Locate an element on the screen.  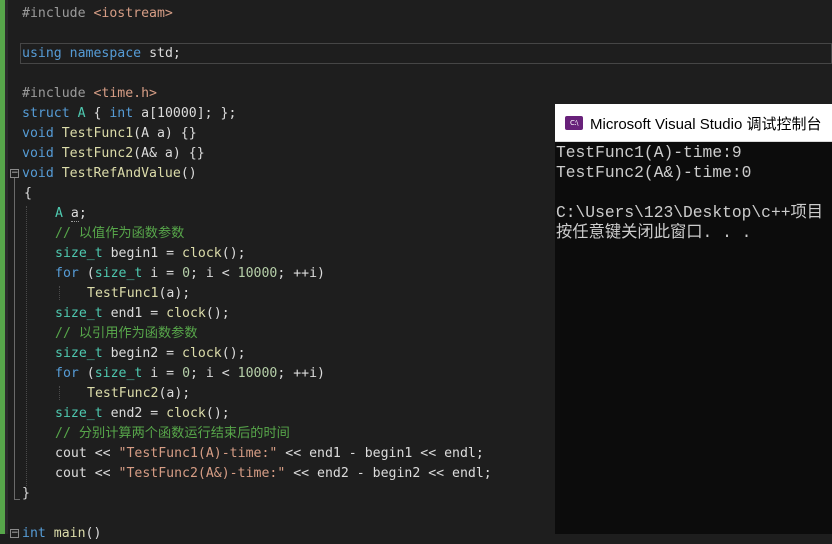
code-line: size_t begin1 = clock(); is located at coordinates (150, 254).